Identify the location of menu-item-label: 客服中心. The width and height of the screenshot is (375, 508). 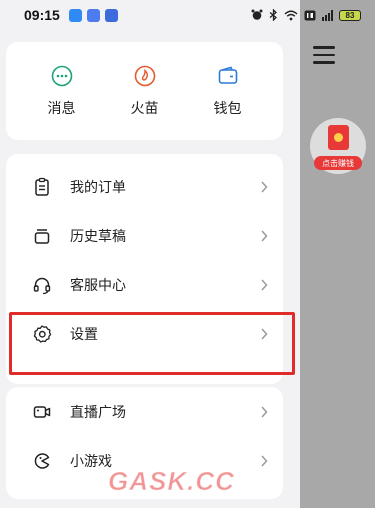
(98, 286).